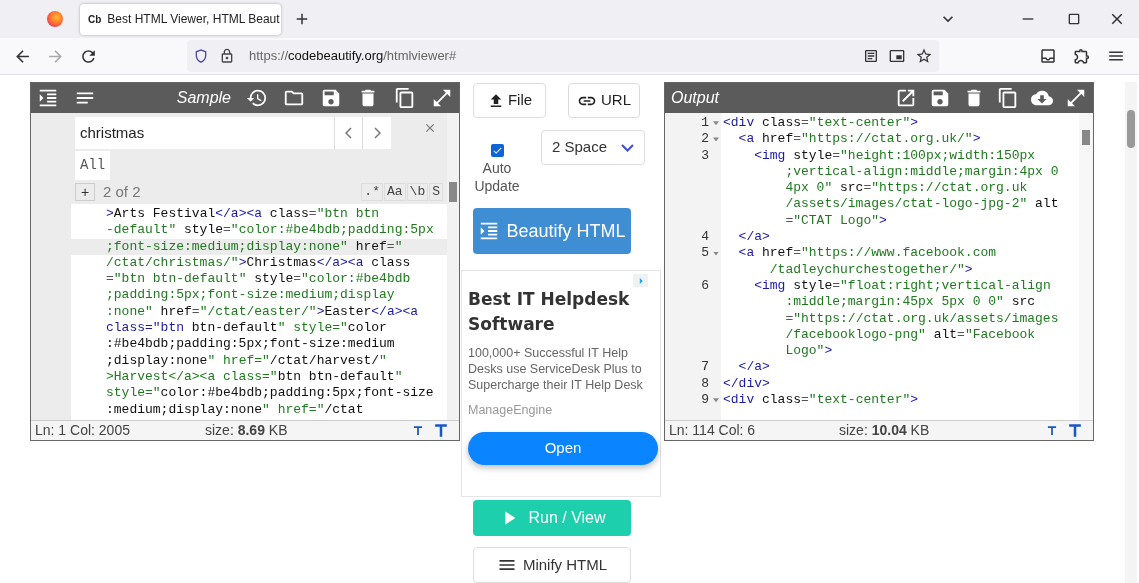 Image resolution: width=1139 pixels, height=583 pixels. I want to click on line-number: 8, so click(704, 384).